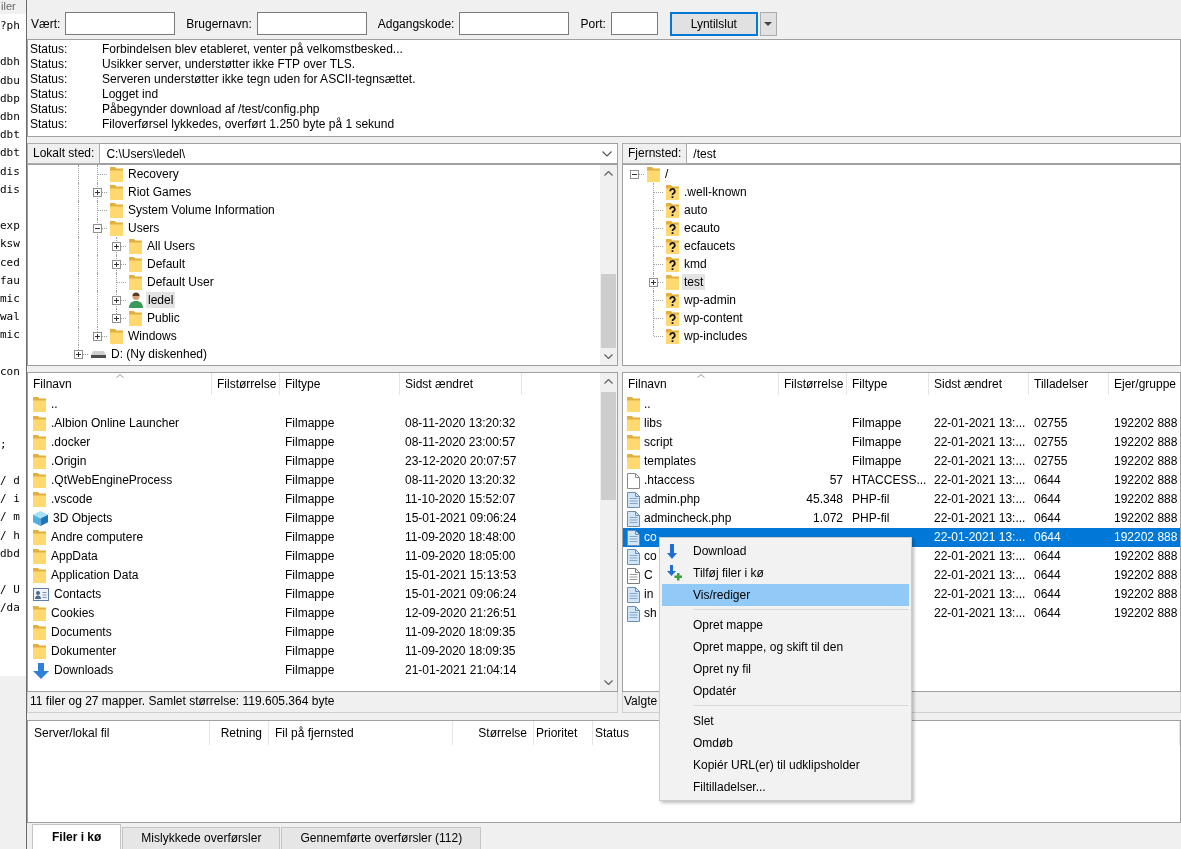 The height and width of the screenshot is (849, 1181). I want to click on tree-item: Default, so click(166, 264).